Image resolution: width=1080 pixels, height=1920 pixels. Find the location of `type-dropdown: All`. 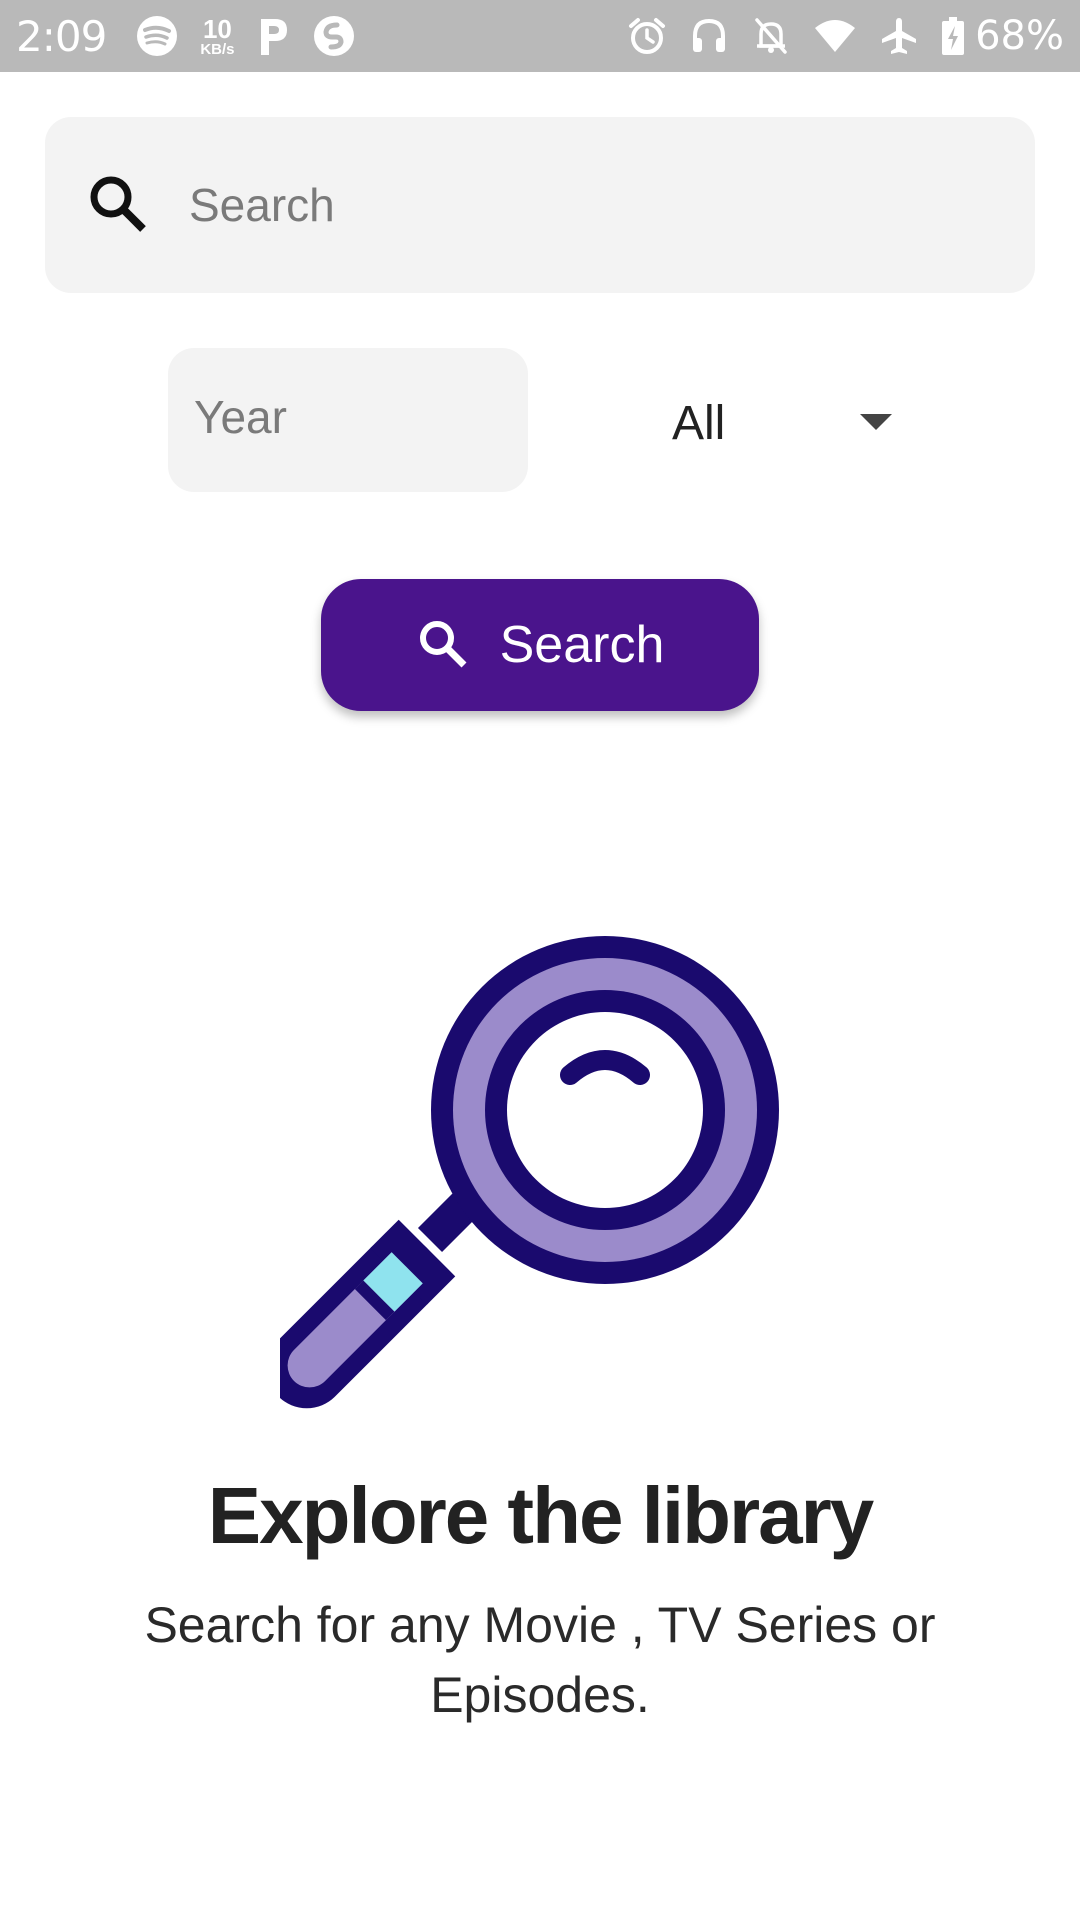

type-dropdown: All is located at coordinates (775, 425).